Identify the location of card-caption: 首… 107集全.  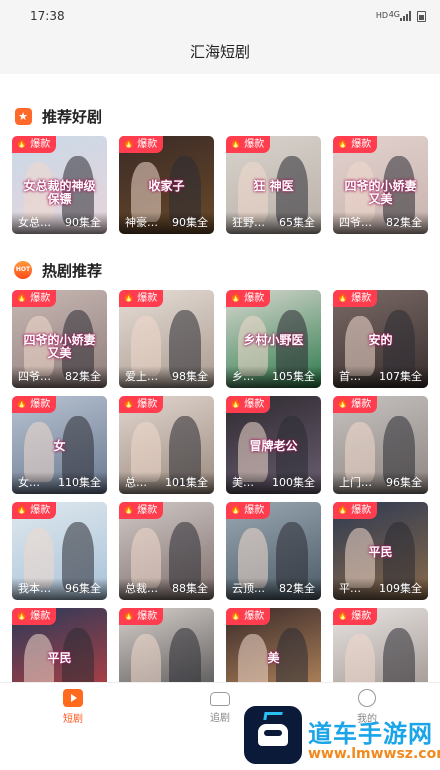
(380, 377).